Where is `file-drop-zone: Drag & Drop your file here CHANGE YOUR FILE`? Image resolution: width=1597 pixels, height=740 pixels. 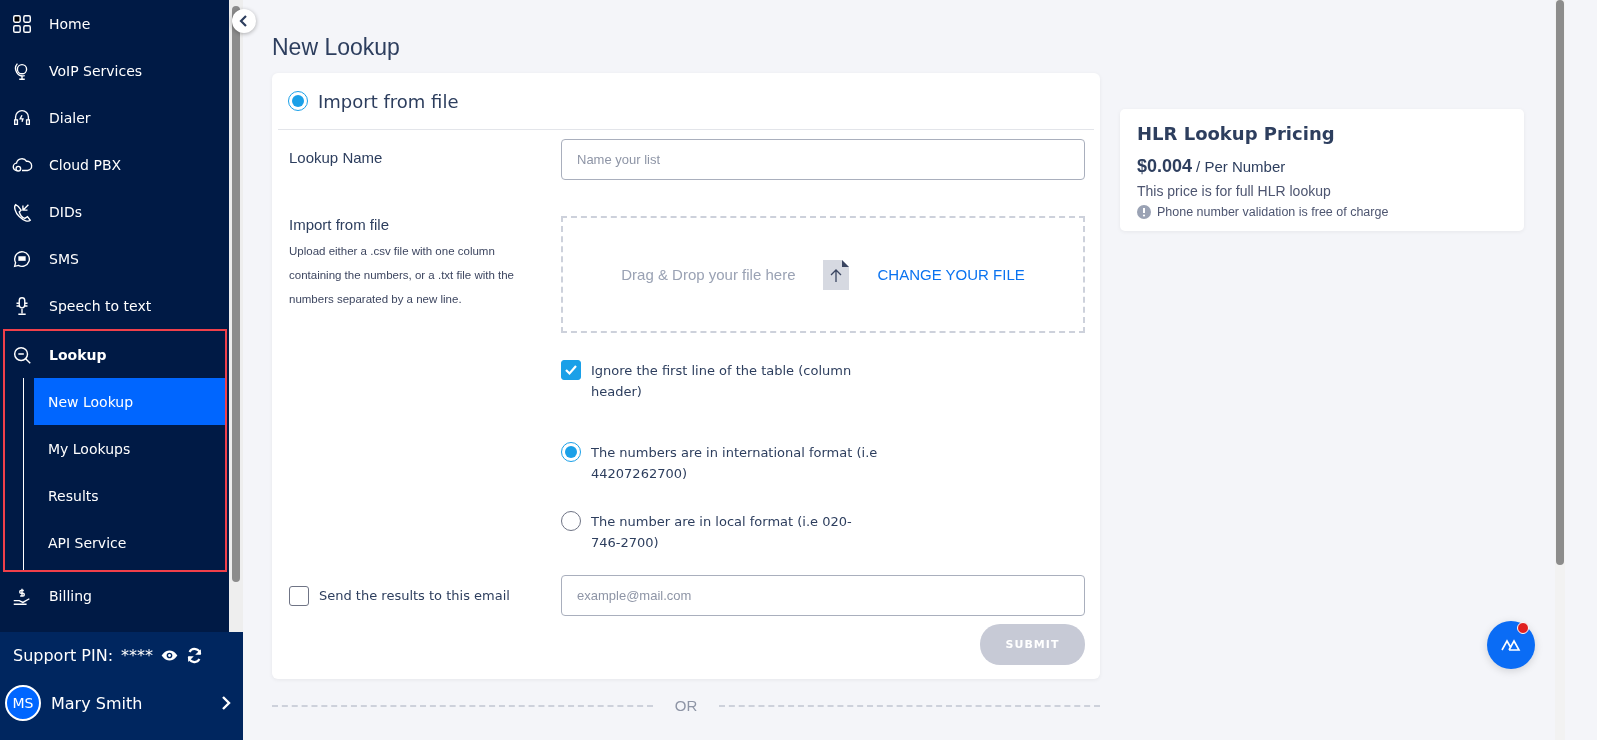
file-drop-zone: Drag & Drop your file here CHANGE YOUR FILE is located at coordinates (823, 274).